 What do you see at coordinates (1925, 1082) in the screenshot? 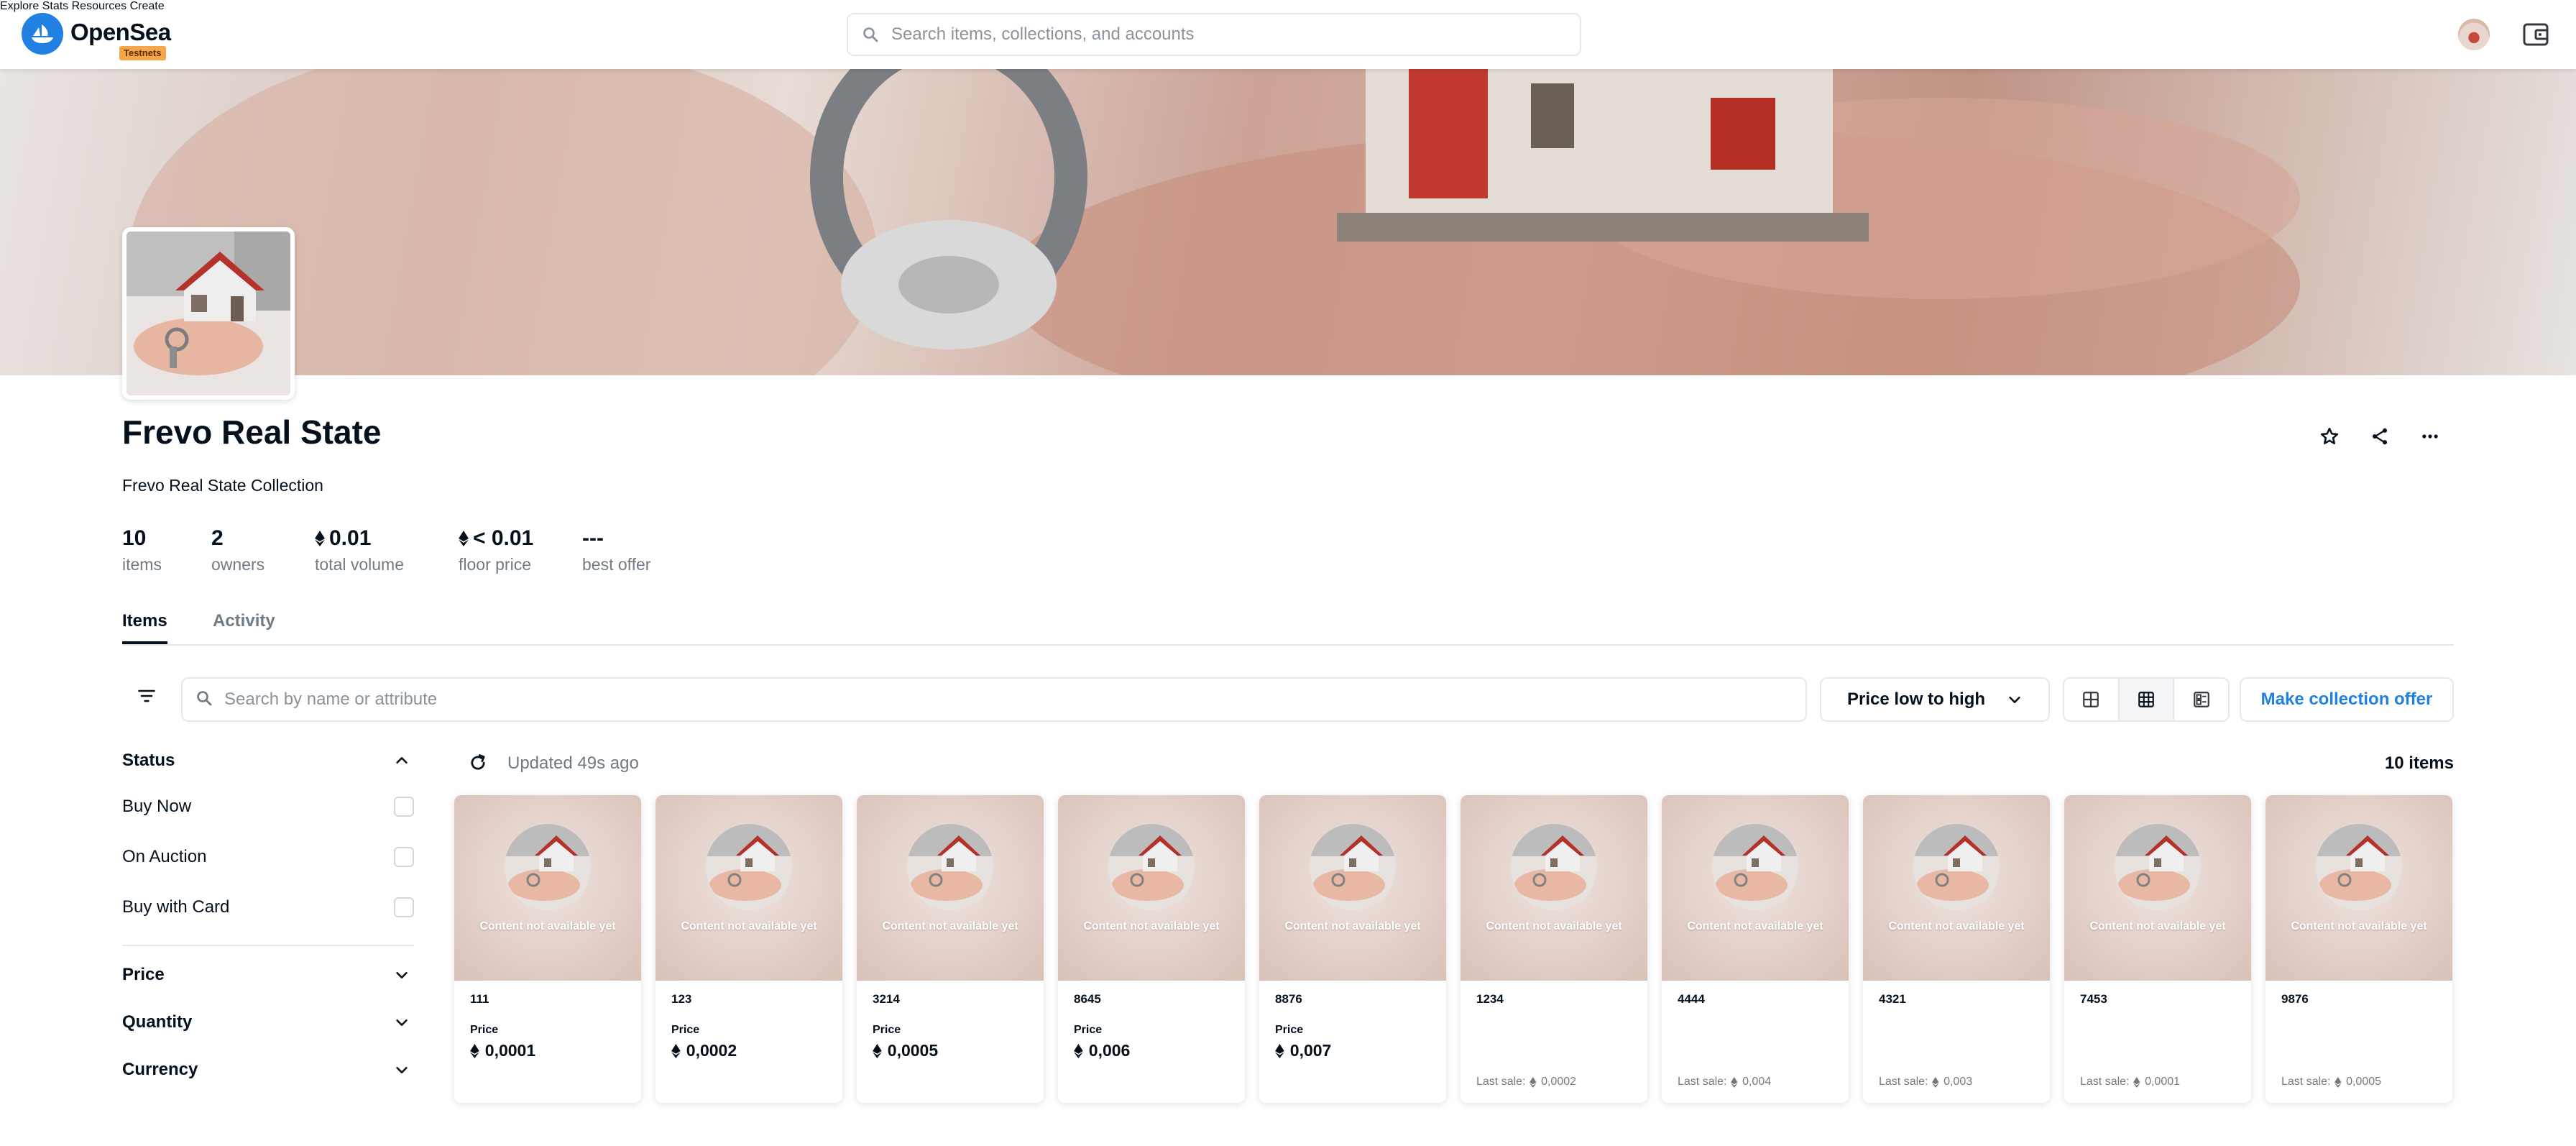
I see `last-sale: Last sale: 0,003` at bounding box center [1925, 1082].